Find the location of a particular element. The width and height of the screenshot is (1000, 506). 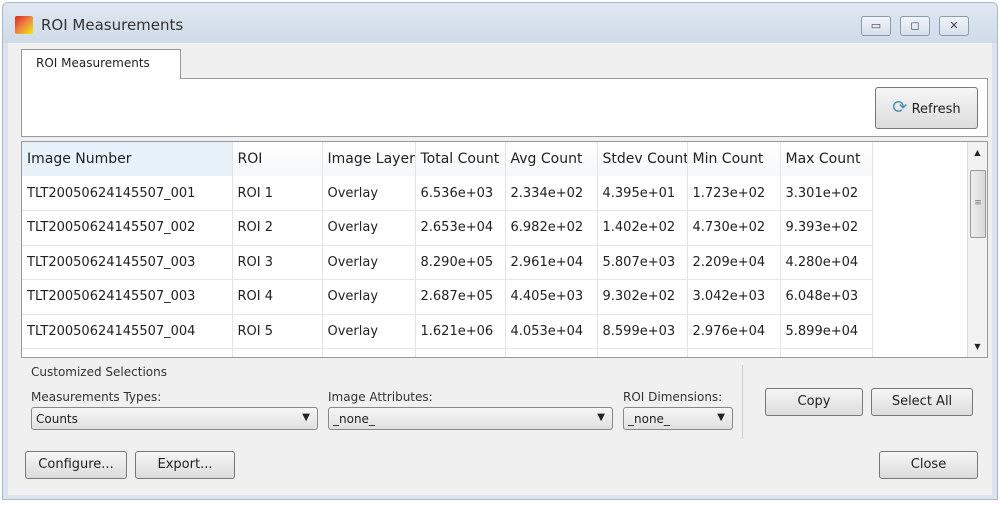

cell-min-count: 4.730e+02 is located at coordinates (734, 228).